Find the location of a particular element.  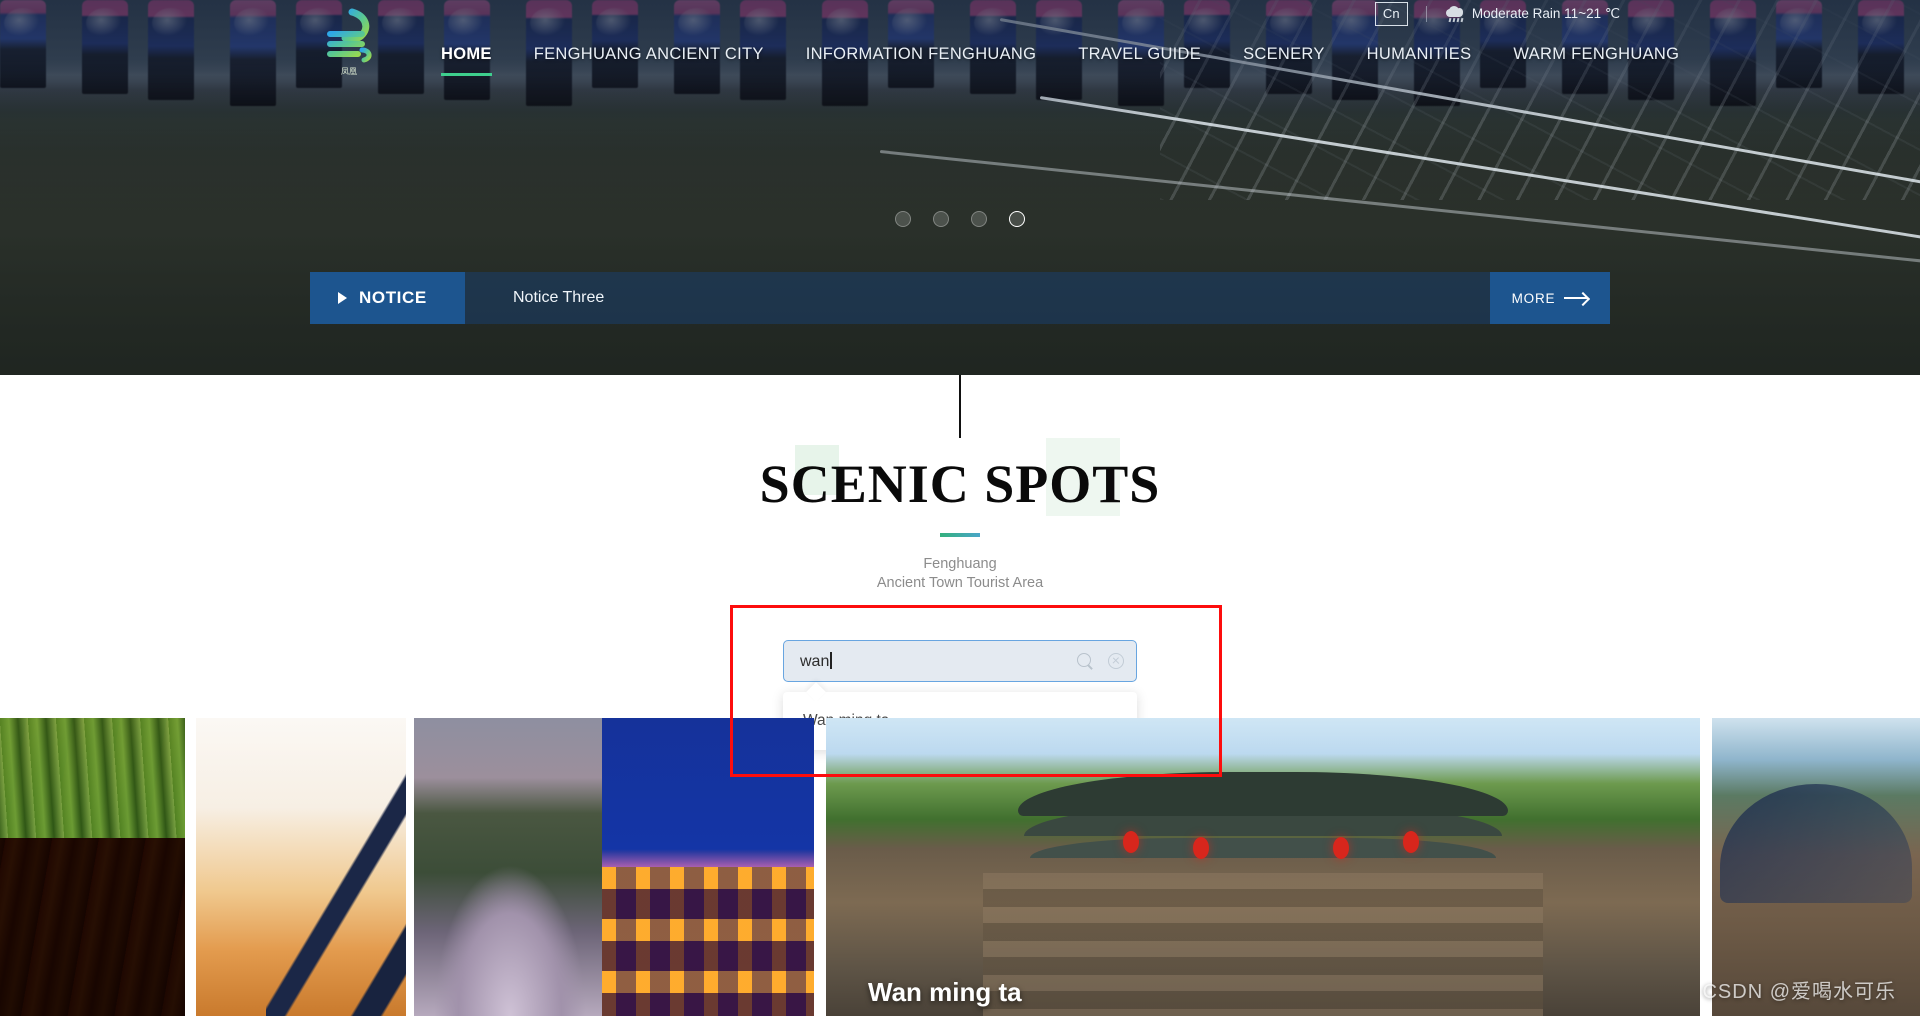

gallery-feature-wan-ming-ta: Wan ming ta is located at coordinates (1263, 867).